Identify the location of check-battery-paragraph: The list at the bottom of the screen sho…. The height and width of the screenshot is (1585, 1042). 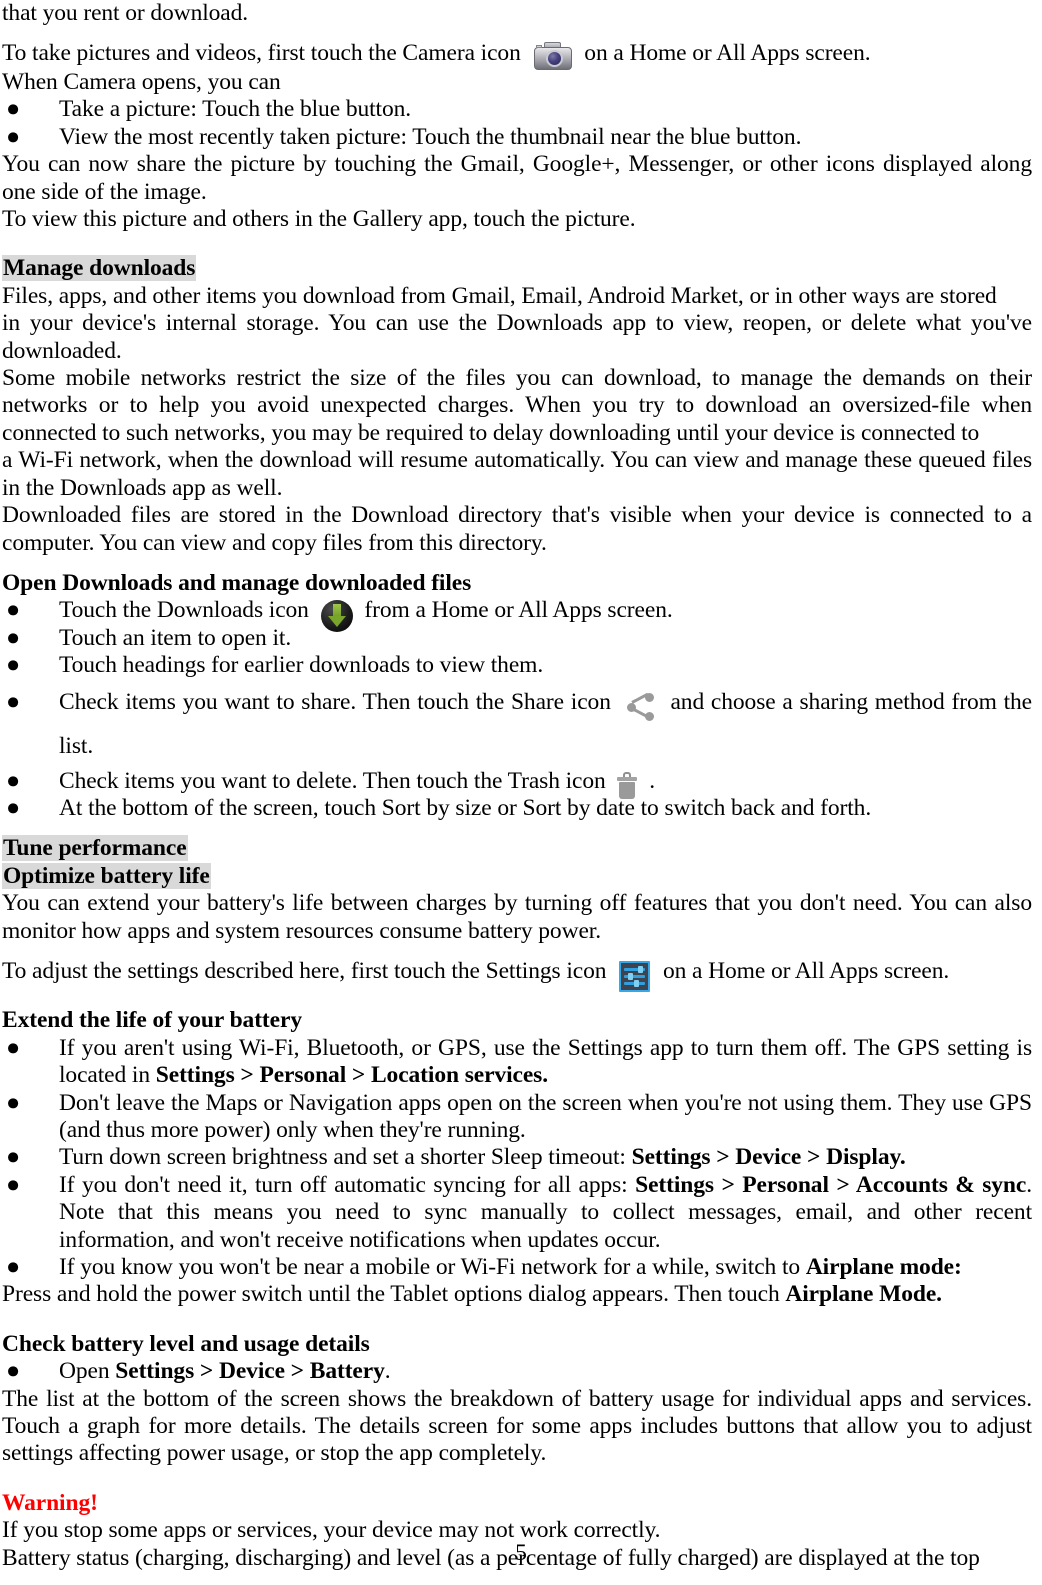
(517, 1426).